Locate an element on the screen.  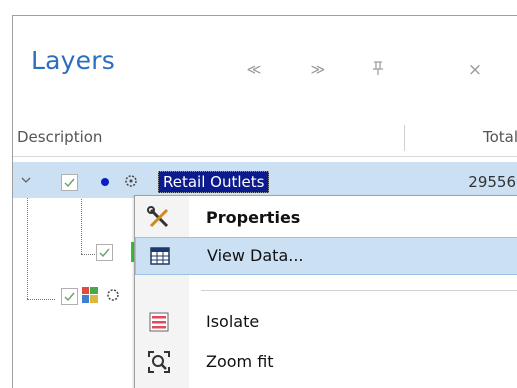
menu-item-isolate: Isolate is located at coordinates (326, 322).